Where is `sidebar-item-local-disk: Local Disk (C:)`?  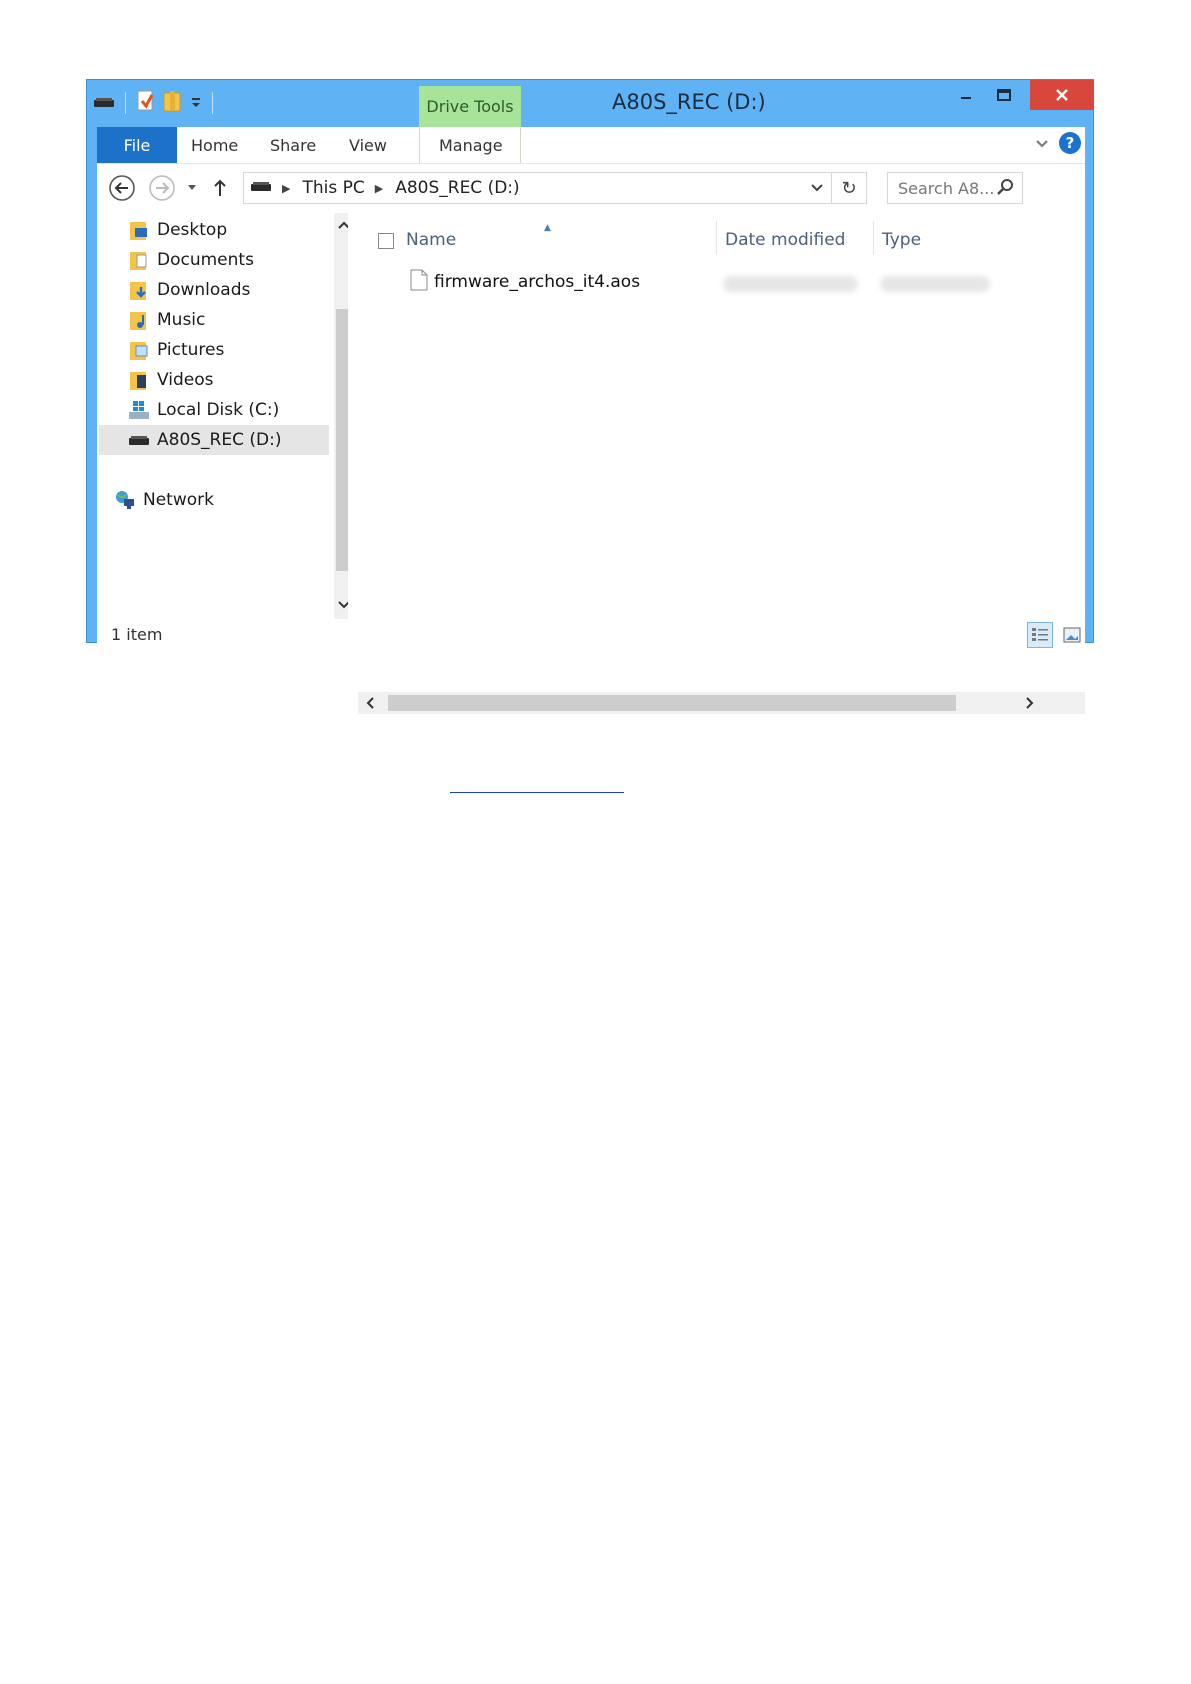 sidebar-item-local-disk: Local Disk (C:) is located at coordinates (242, 410).